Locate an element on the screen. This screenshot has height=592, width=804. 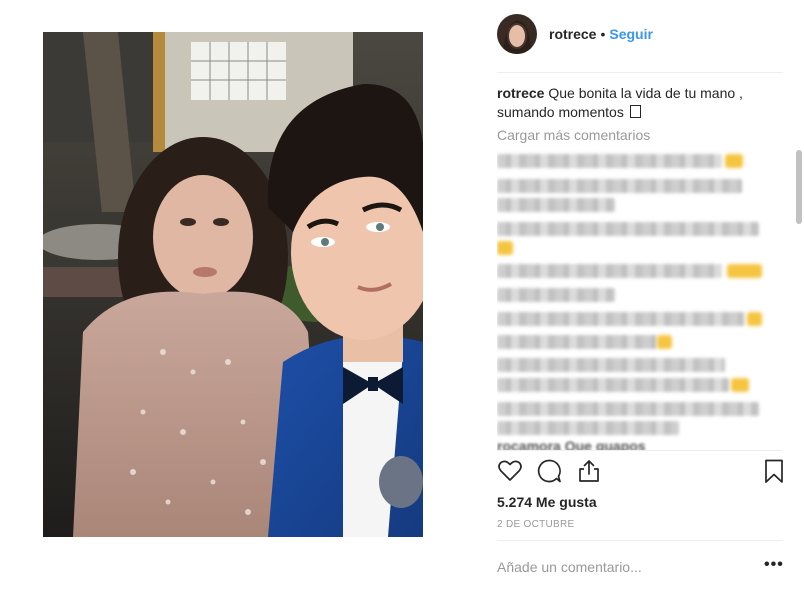
bookmark-icon is located at coordinates (774, 471).